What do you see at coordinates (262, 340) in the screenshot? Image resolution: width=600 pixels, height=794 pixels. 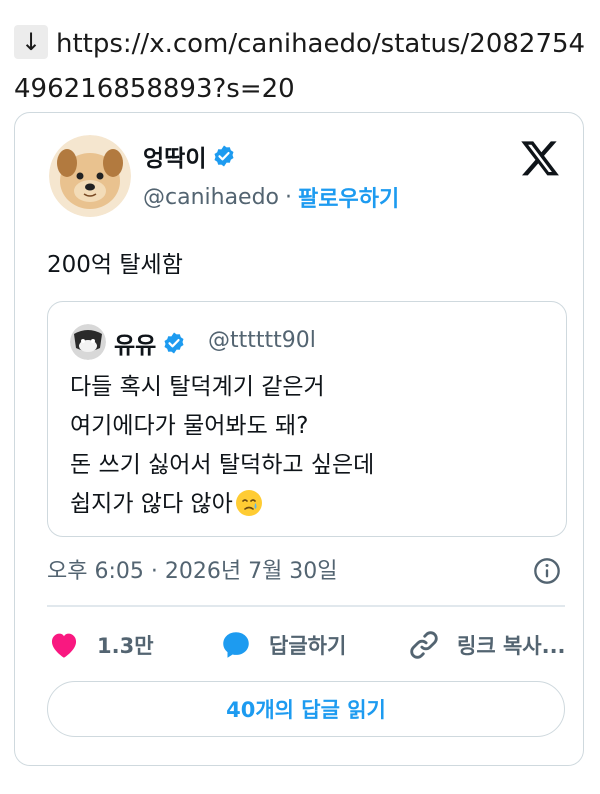 I see `quoted-handle: @tttttt90l` at bounding box center [262, 340].